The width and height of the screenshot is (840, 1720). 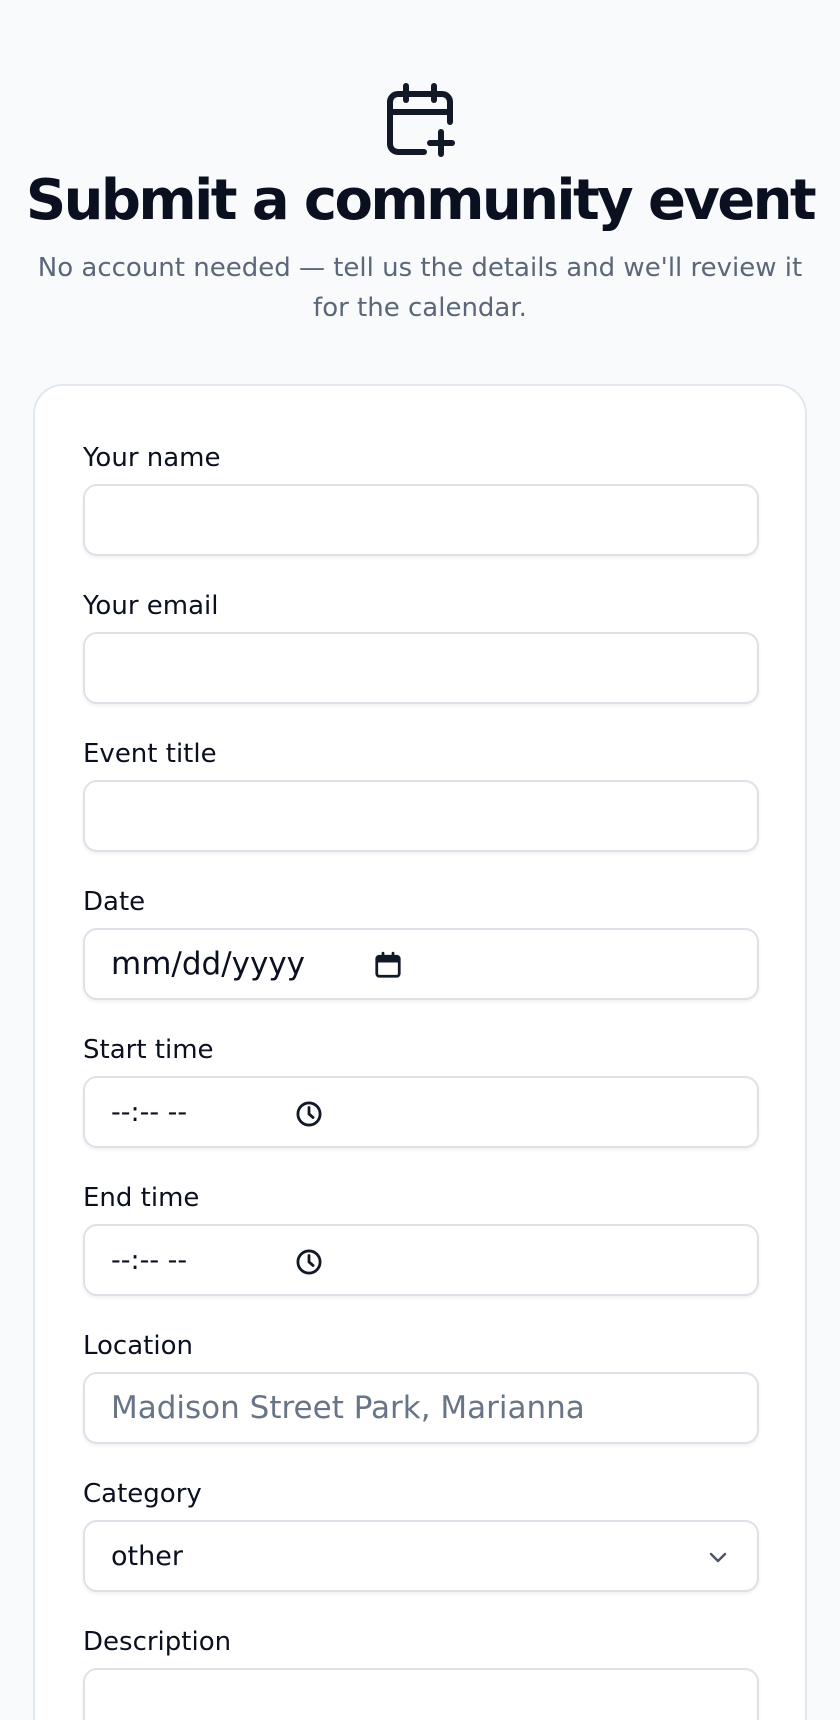 I want to click on end-time-placeholder: --:-- --, so click(x=149, y=1260).